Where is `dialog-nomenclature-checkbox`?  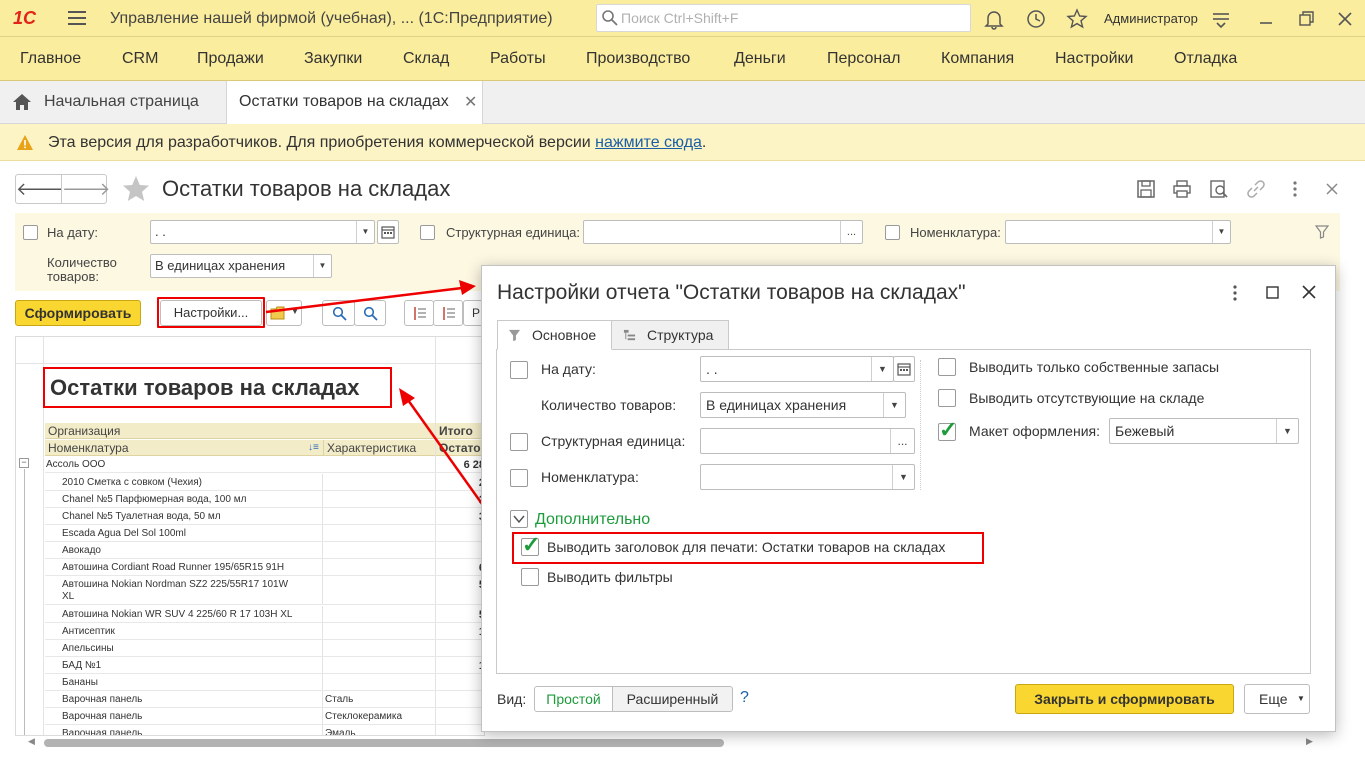
dialog-nomenclature-checkbox is located at coordinates (519, 478).